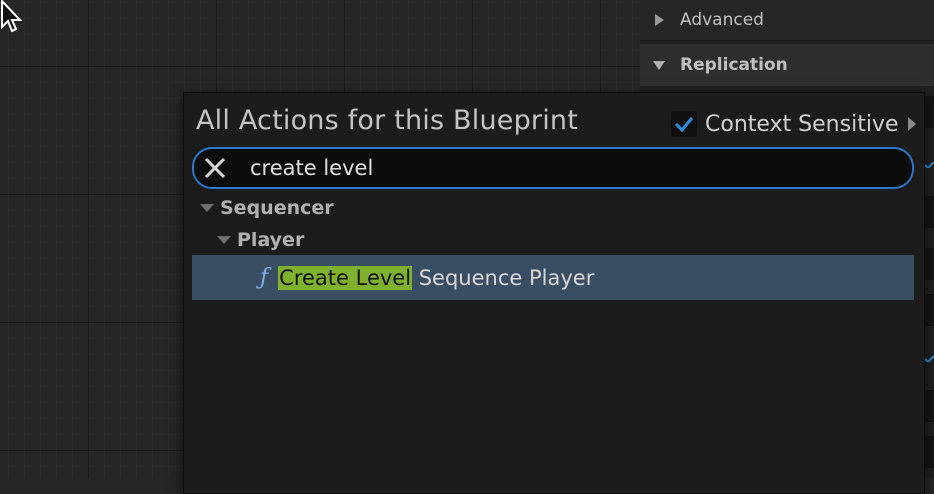 The image size is (934, 494). What do you see at coordinates (722, 20) in the screenshot?
I see `section-advanced-label: Advanced` at bounding box center [722, 20].